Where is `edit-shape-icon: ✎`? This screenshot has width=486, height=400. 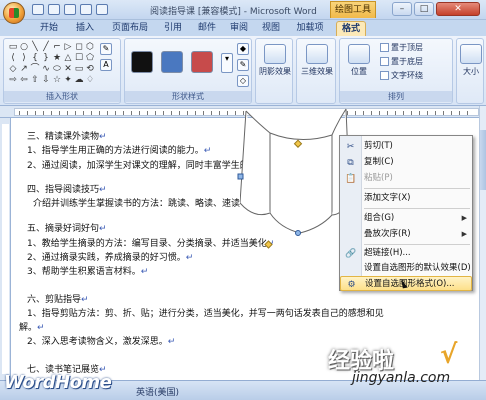
edit-shape-icon: ✎ is located at coordinates (106, 49).